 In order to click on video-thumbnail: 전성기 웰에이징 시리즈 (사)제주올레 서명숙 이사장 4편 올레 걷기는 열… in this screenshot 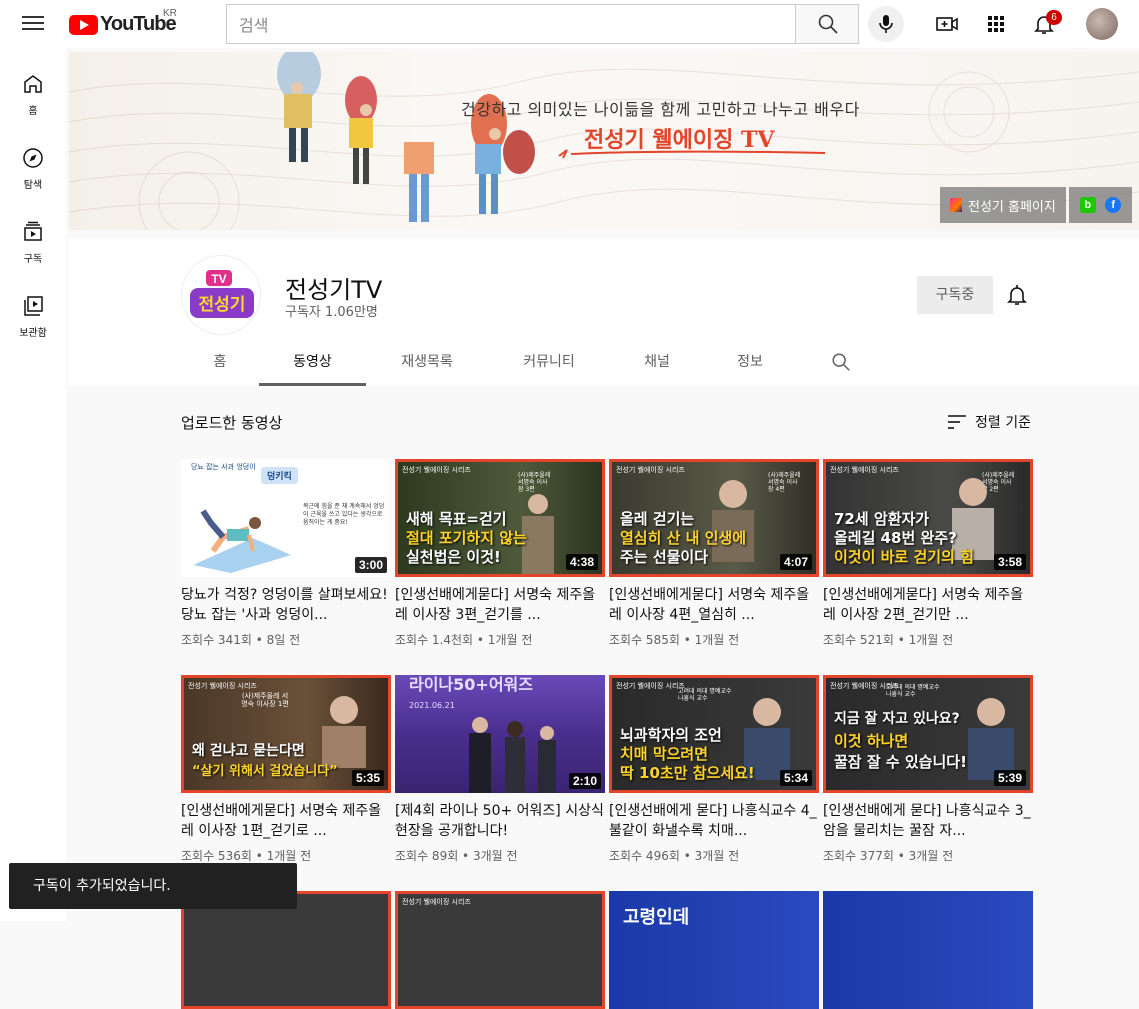, I will do `click(714, 518)`.